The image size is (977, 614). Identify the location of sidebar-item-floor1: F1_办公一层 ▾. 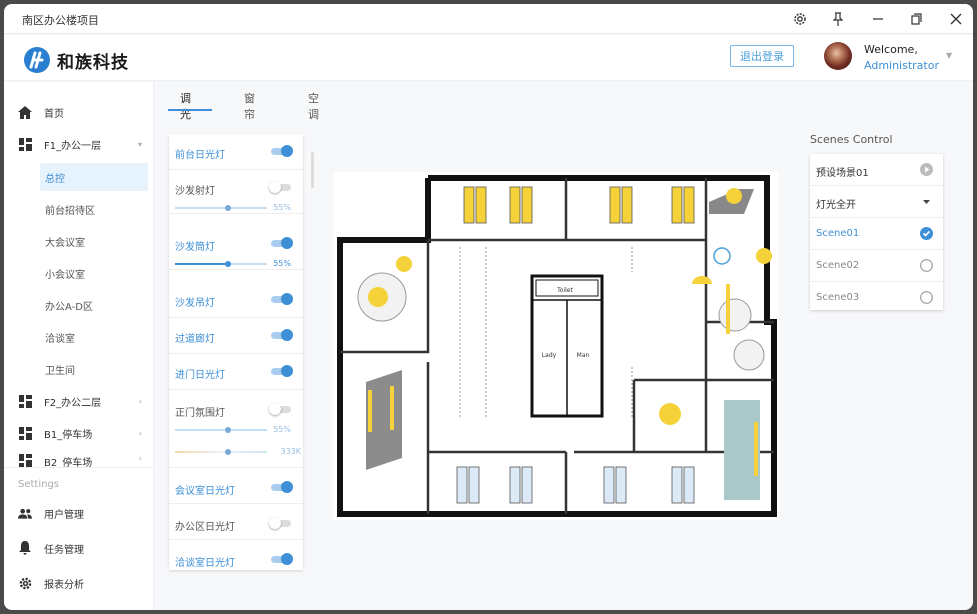
(78, 144).